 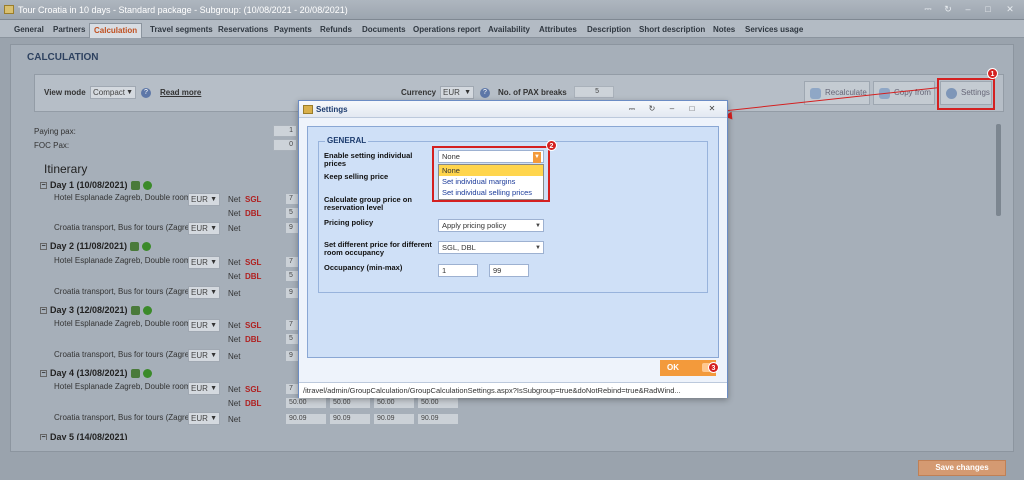 What do you see at coordinates (672, 30) in the screenshot?
I see `tab-short-description: Short description` at bounding box center [672, 30].